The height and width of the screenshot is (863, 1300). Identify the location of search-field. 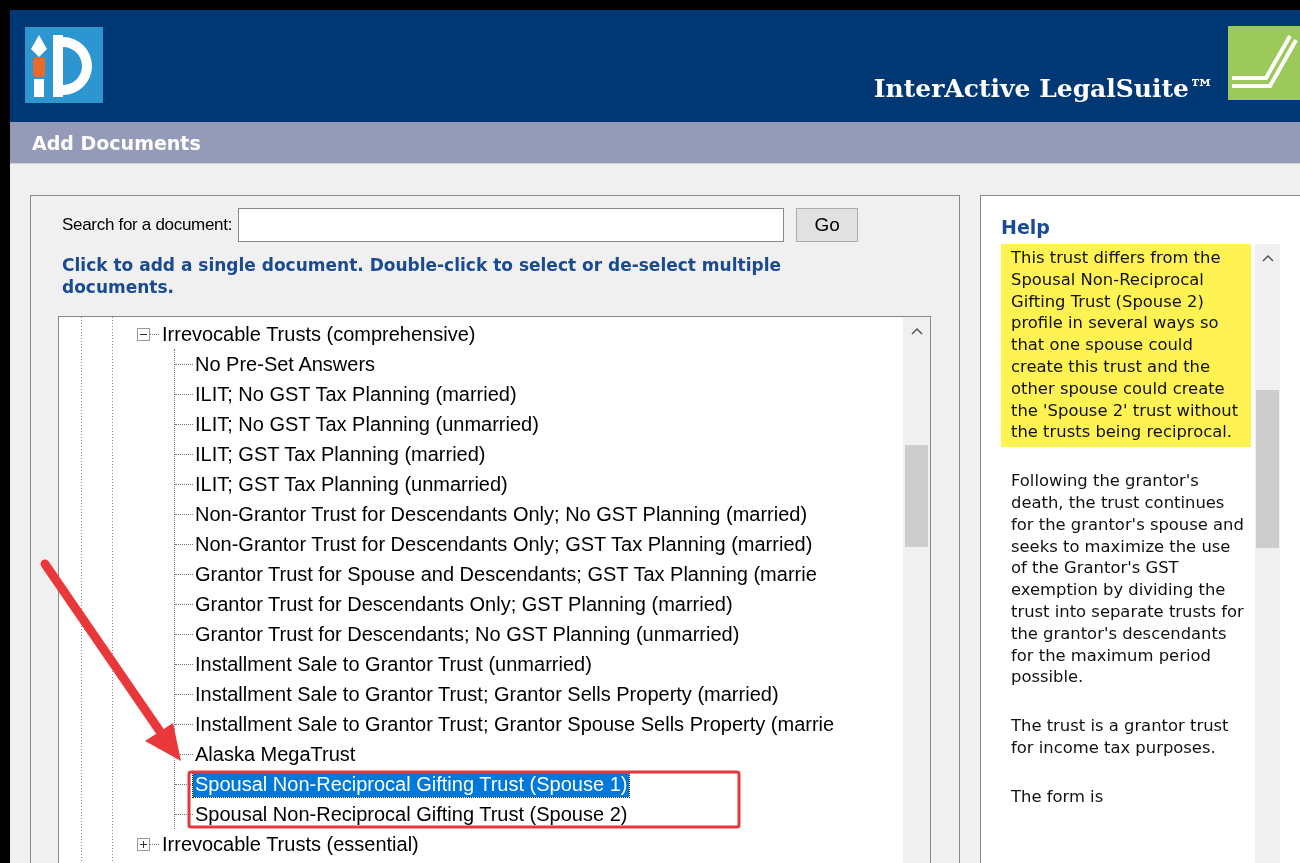
(511, 225).